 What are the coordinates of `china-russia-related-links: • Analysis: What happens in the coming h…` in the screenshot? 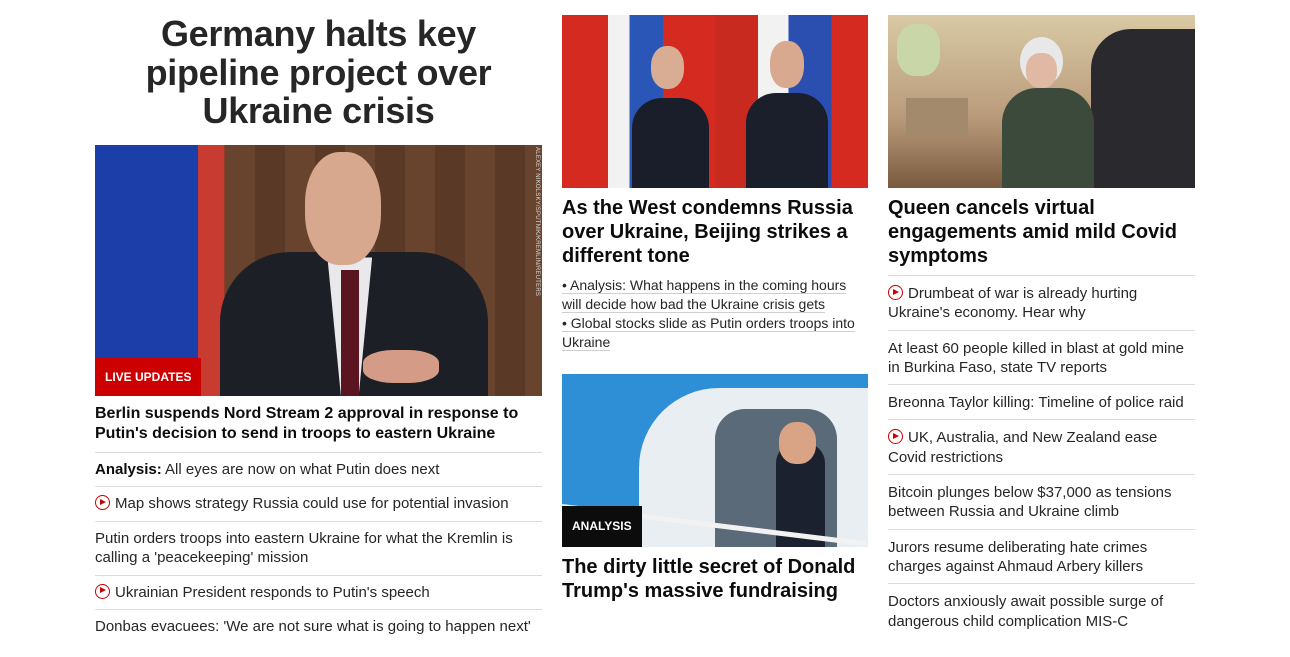 It's located at (715, 314).